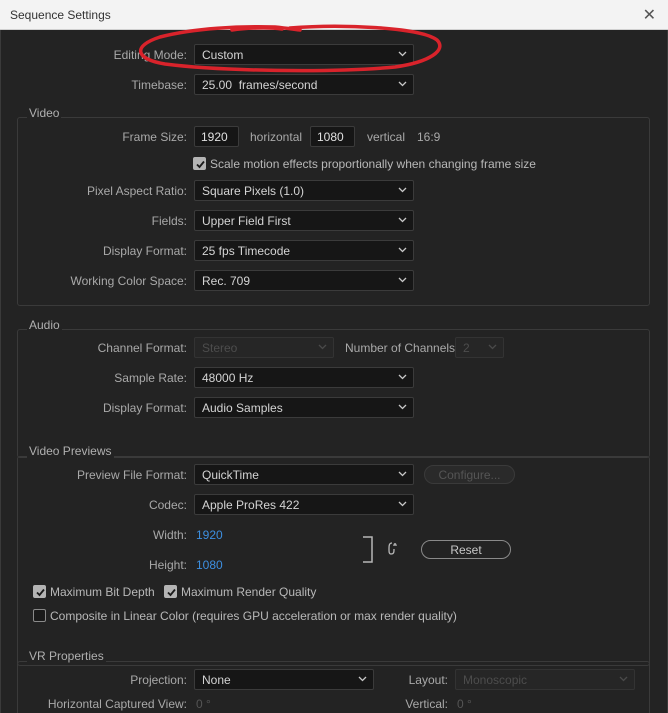  What do you see at coordinates (102, 592) in the screenshot?
I see `max-bit-depth-label: Maximum Bit Depth` at bounding box center [102, 592].